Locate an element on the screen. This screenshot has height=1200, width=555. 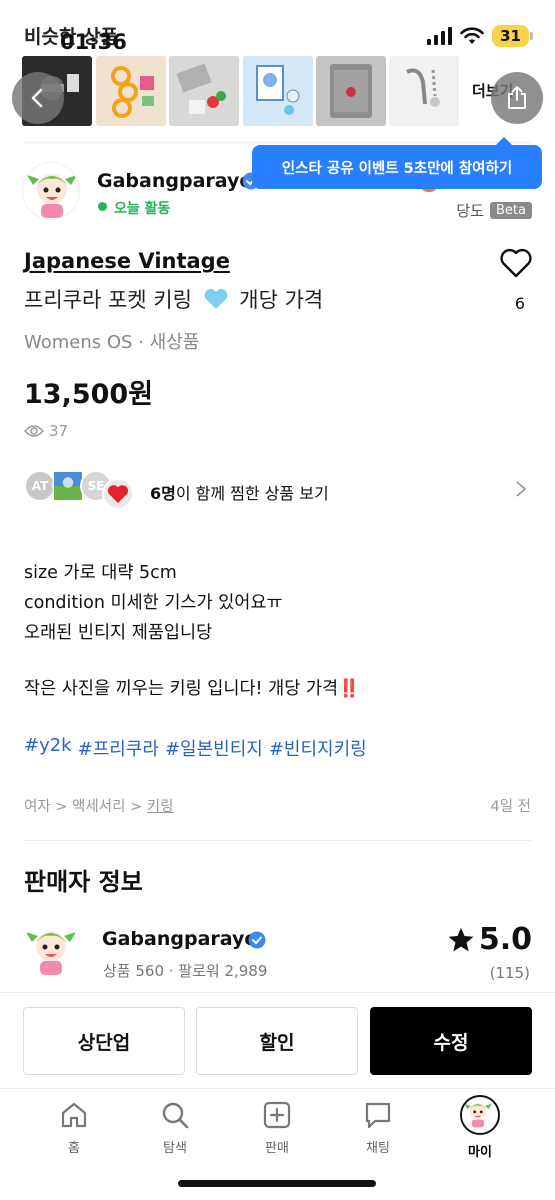
status-left: 비슷한 상품 01:36 is located at coordinates (75, 38).